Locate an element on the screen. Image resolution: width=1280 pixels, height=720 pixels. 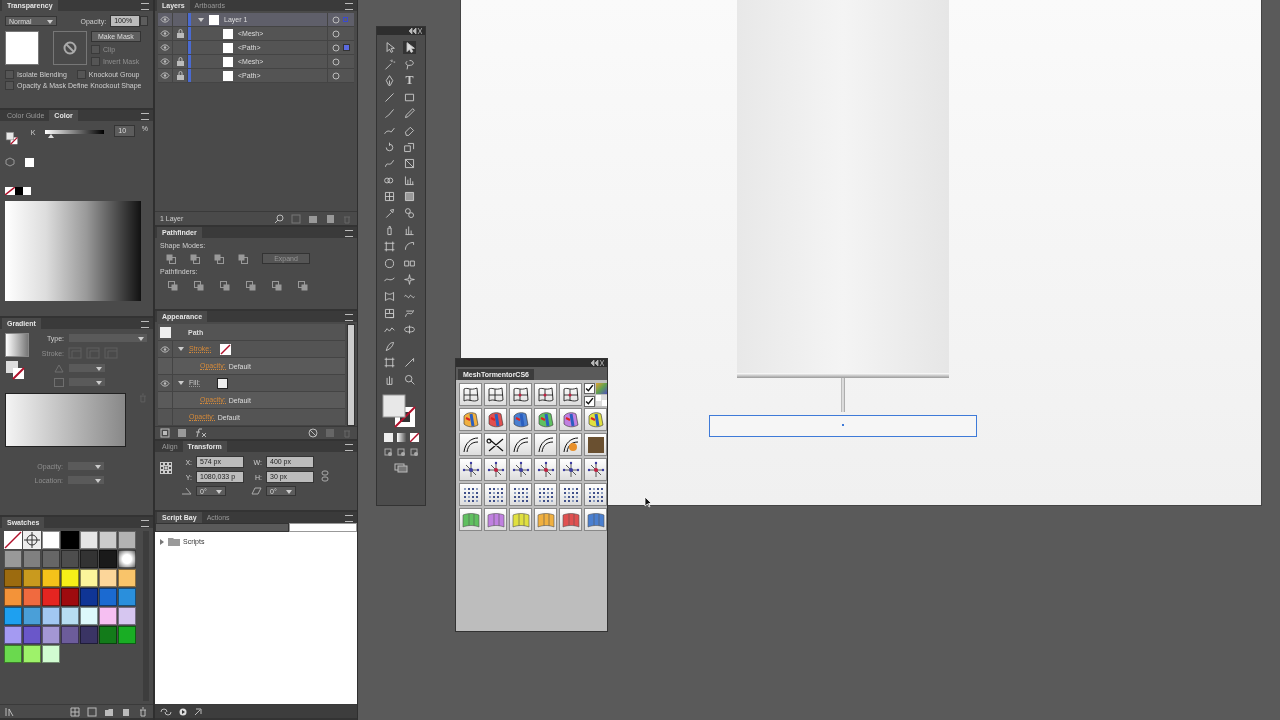
type-tool: T is located at coordinates (409, 81).